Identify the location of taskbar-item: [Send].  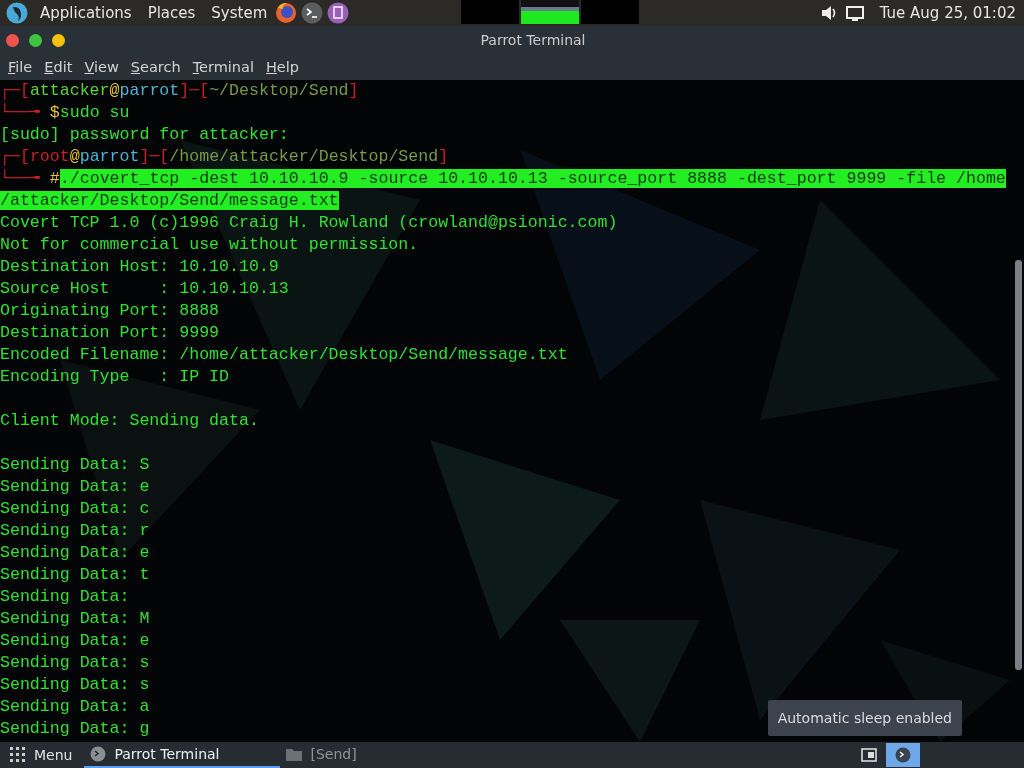
(378, 755).